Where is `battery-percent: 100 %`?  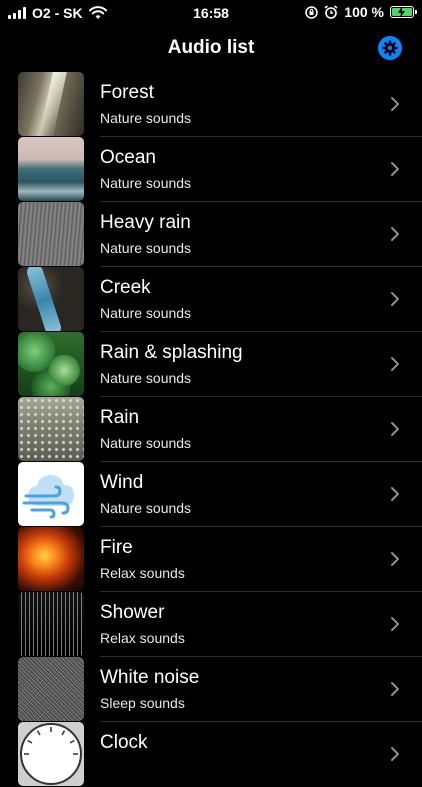
battery-percent: 100 % is located at coordinates (364, 12).